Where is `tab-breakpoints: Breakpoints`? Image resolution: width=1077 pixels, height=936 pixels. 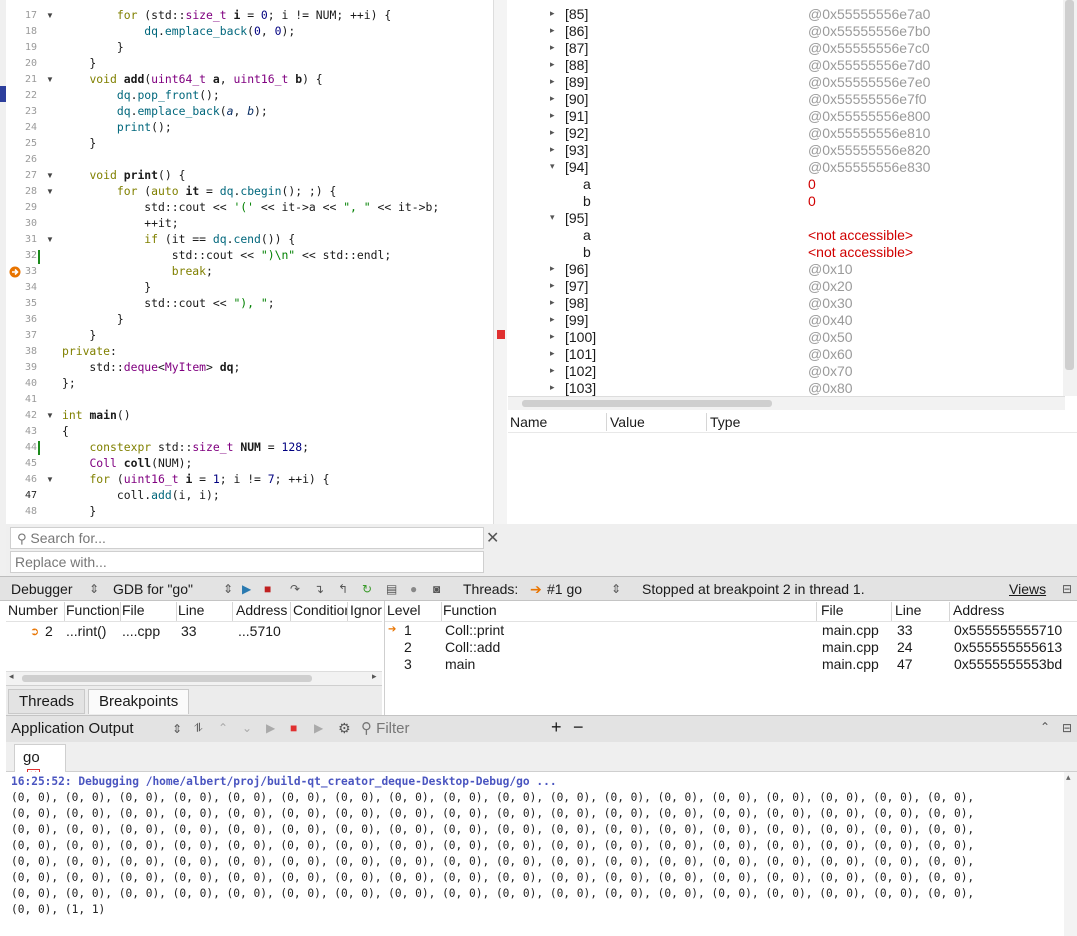 tab-breakpoints: Breakpoints is located at coordinates (139, 701).